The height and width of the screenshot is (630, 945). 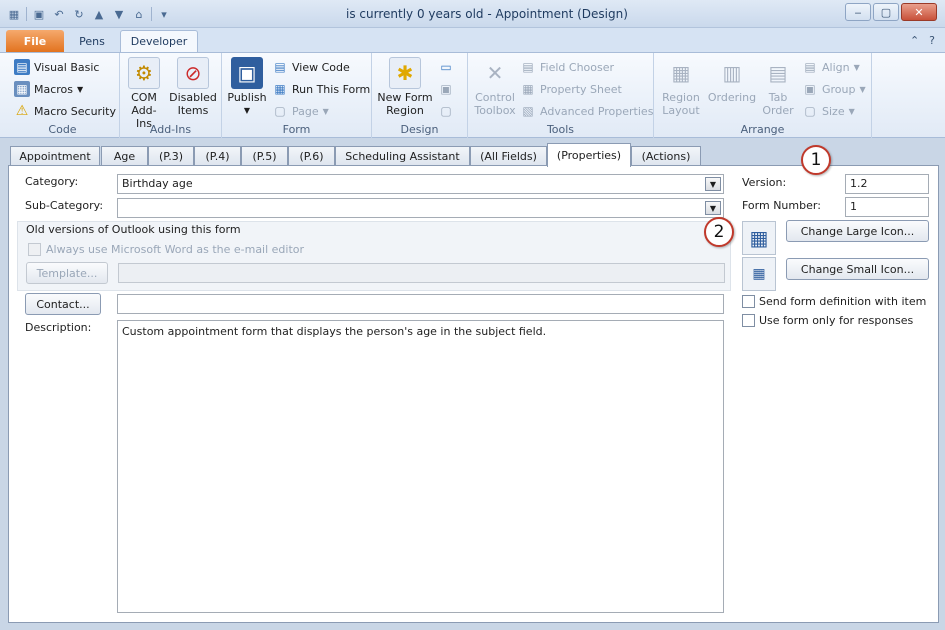 I want to click on category-value: Birthday age, so click(x=157, y=183).